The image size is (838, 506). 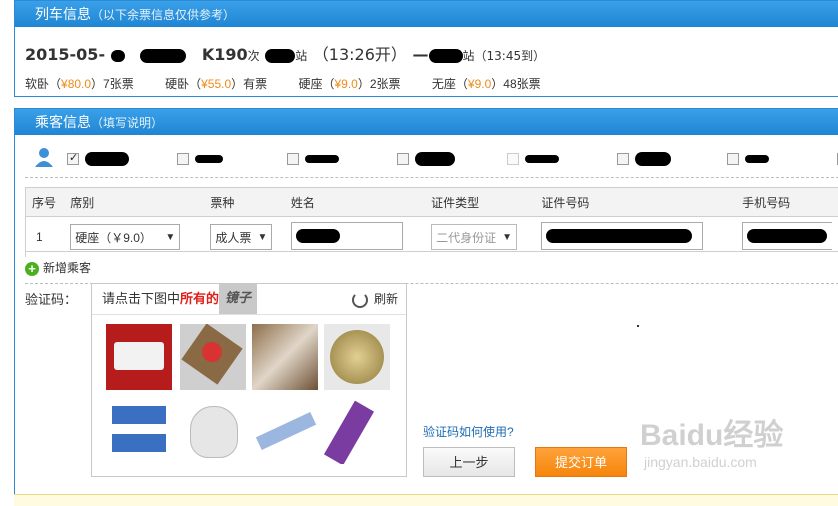 I want to click on submit-order-button: 提交订单, so click(x=581, y=462).